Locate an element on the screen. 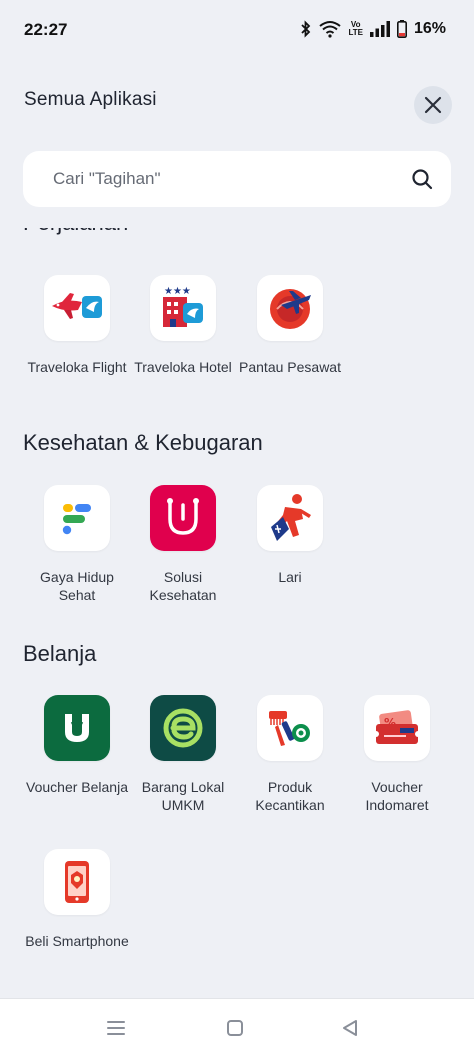 Image resolution: width=474 pixels, height=1058 pixels. app-label: Traveloka Hotel is located at coordinates (183, 367).